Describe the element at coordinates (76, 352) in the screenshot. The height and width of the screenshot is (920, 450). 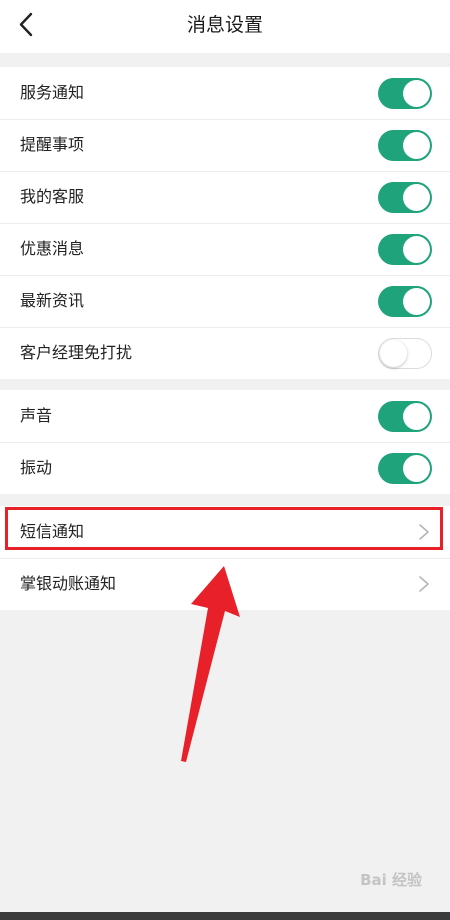
I see `setting-label: 客户经理免打扰` at that location.